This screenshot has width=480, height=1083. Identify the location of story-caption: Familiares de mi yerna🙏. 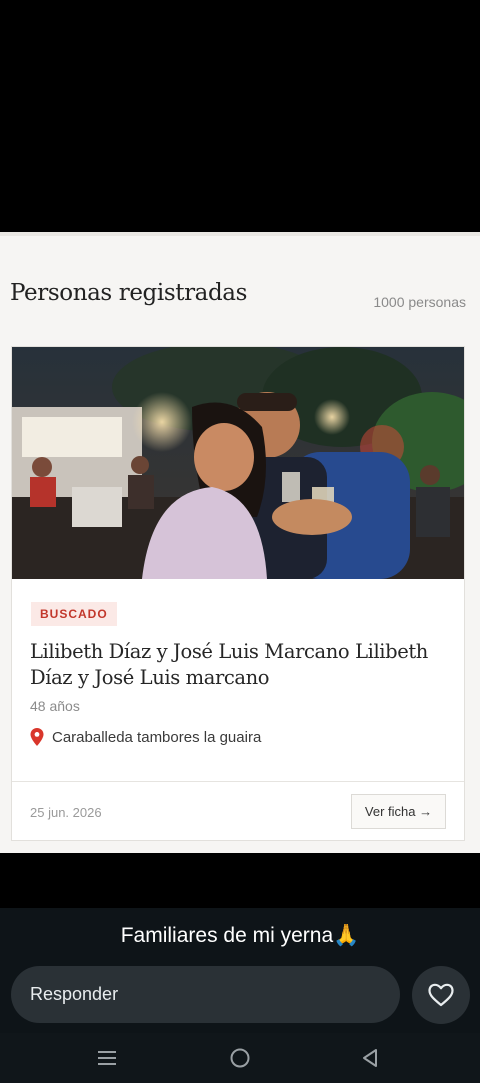
(240, 935).